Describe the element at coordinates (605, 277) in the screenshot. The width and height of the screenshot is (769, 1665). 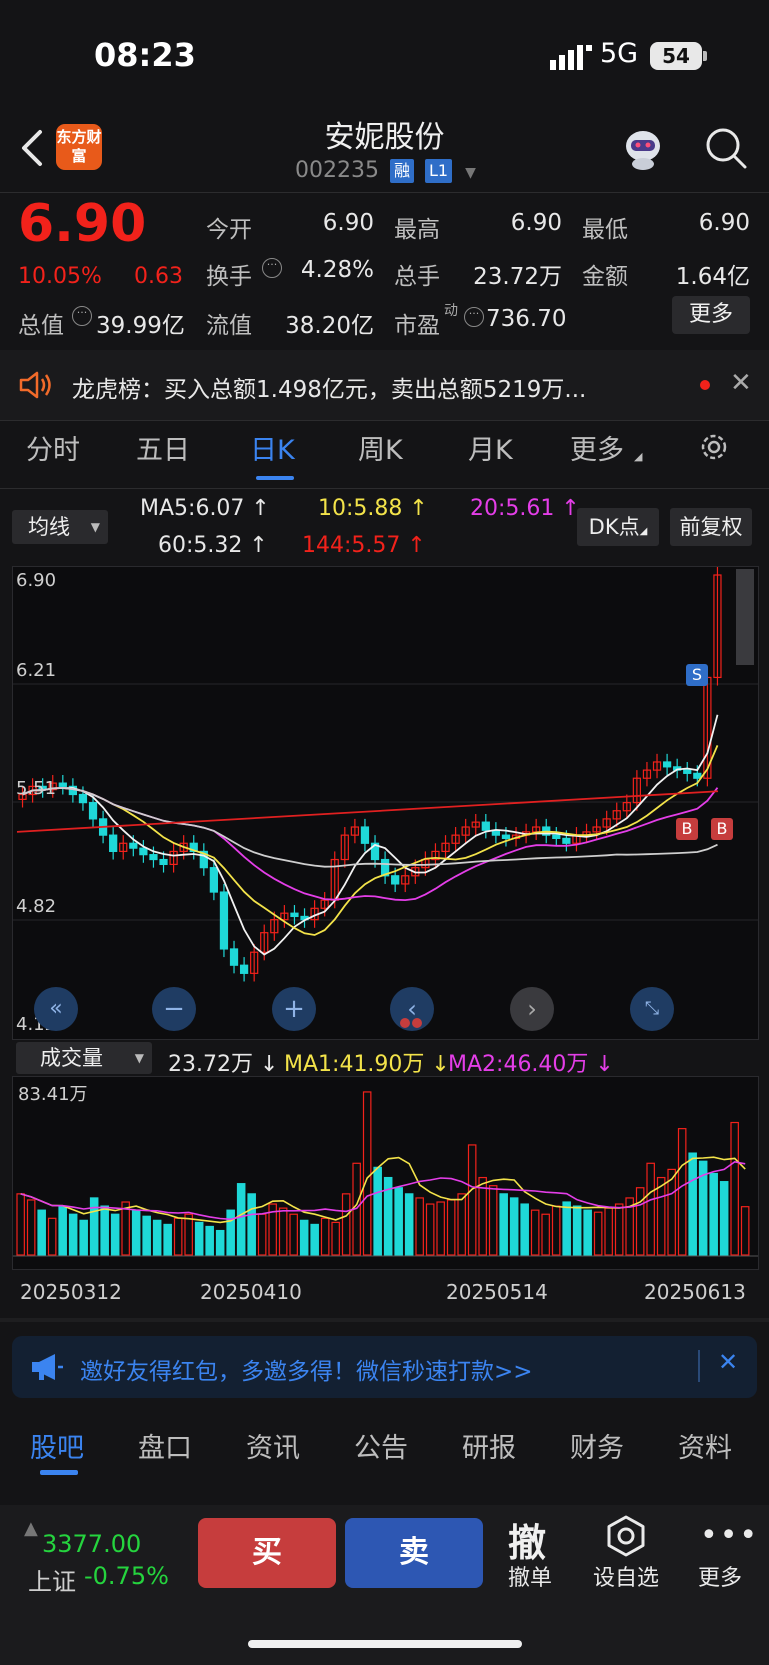
I see `amount-label: 金额` at that location.